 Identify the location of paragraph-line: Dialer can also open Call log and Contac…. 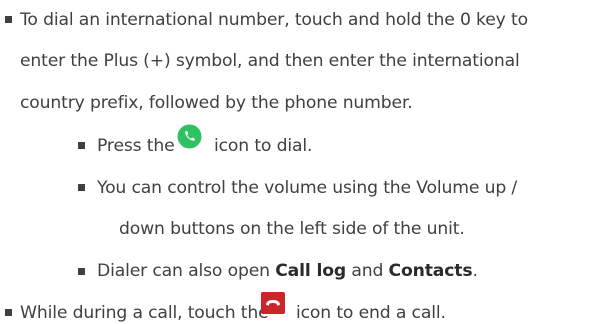
(287, 271).